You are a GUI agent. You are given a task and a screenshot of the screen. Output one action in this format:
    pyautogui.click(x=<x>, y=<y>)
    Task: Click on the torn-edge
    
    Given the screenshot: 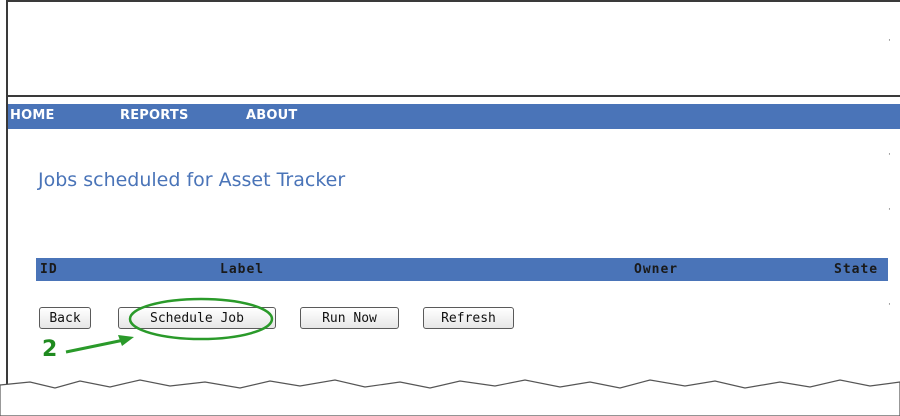 What is the action you would take?
    pyautogui.click(x=450, y=397)
    